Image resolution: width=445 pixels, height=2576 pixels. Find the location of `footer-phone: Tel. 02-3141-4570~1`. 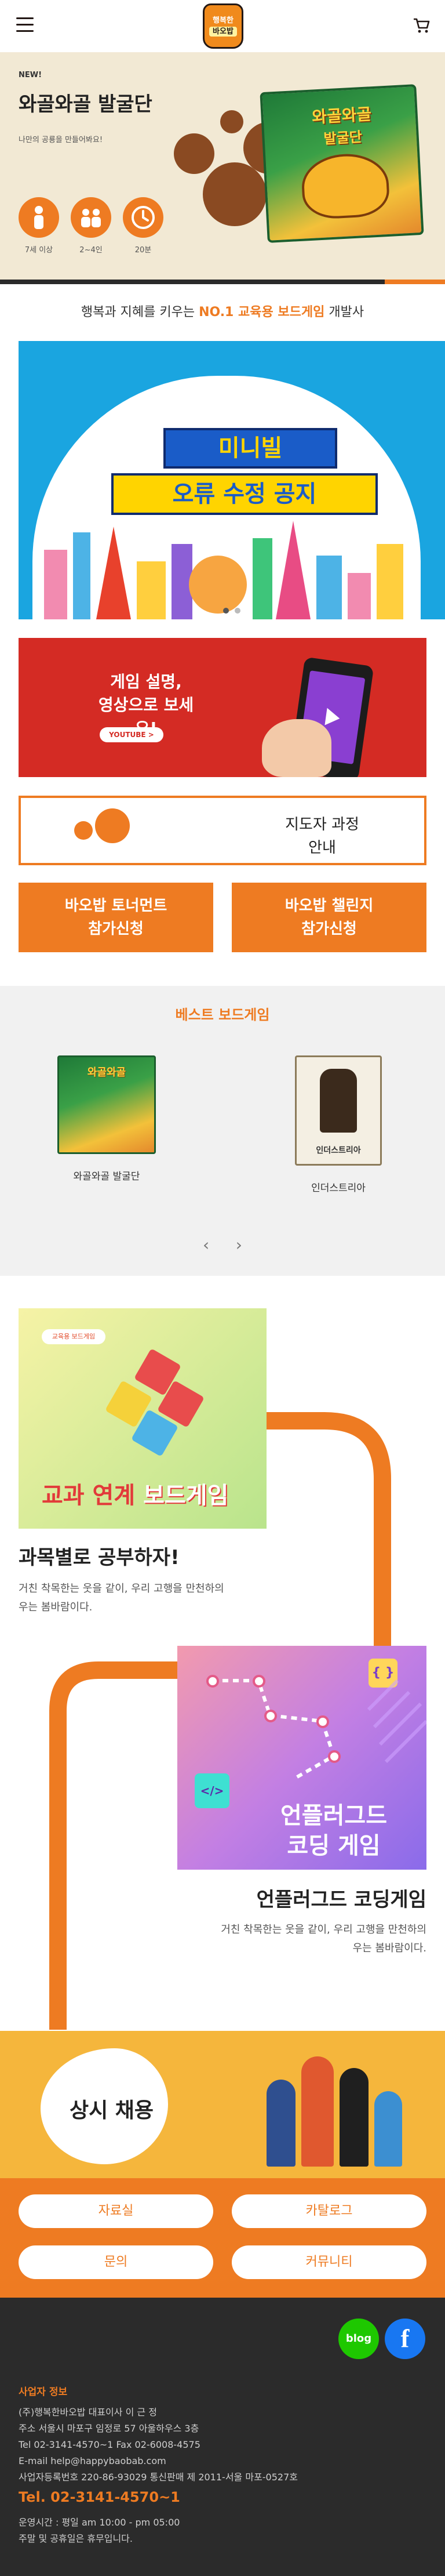

footer-phone: Tel. 02-3141-4570~1 is located at coordinates (100, 2497).